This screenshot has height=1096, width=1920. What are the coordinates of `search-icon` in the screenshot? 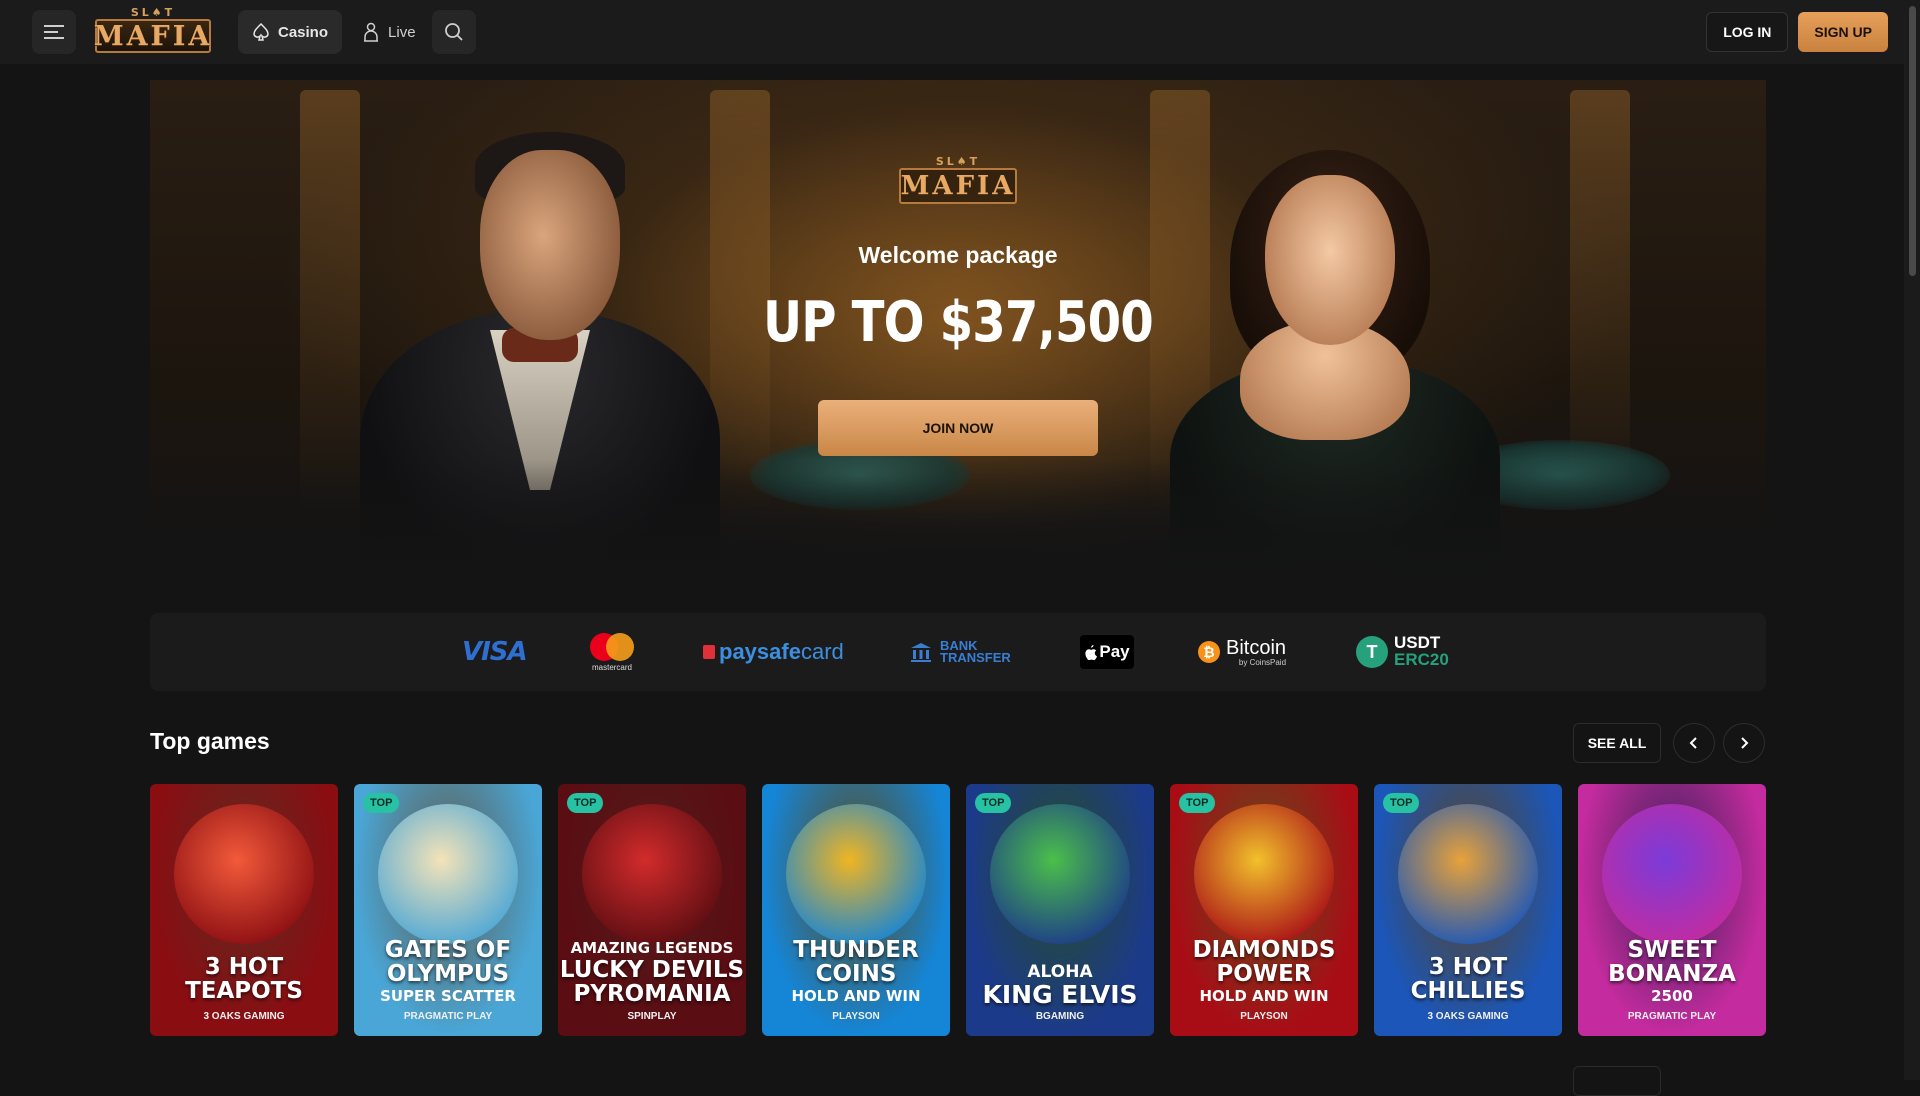 It's located at (453, 32).